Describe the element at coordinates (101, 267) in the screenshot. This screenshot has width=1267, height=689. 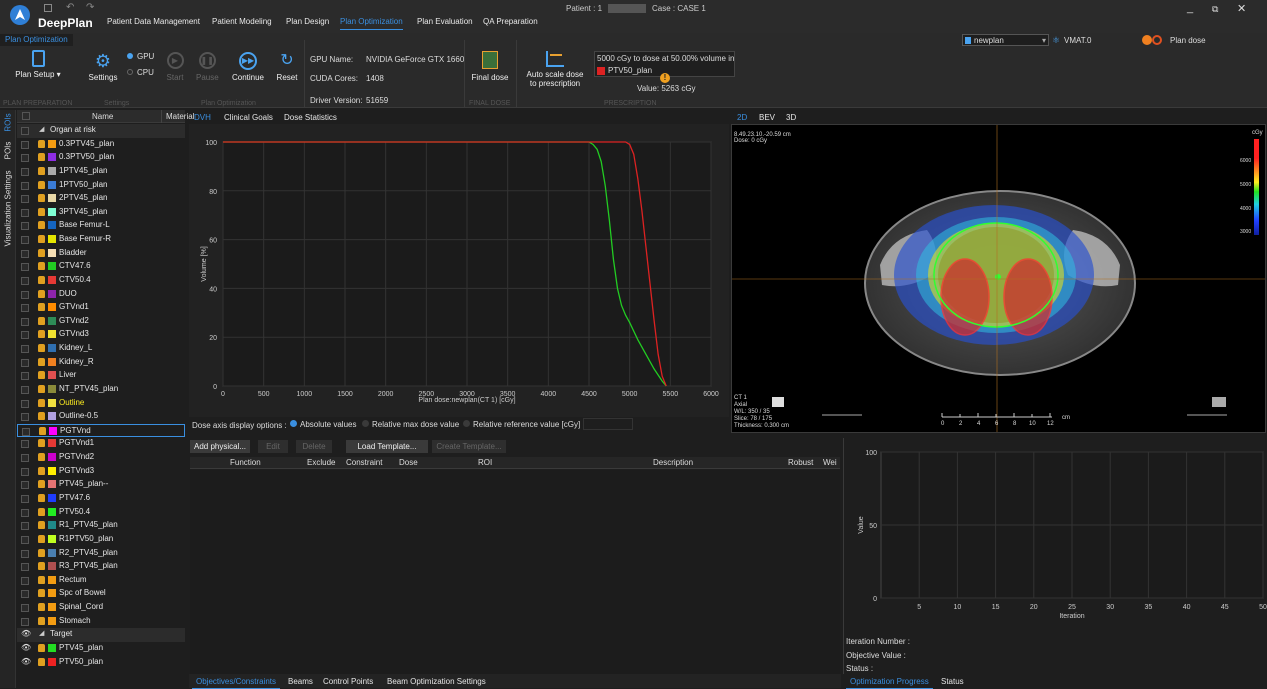
I see `list-item: CTV47.6` at that location.